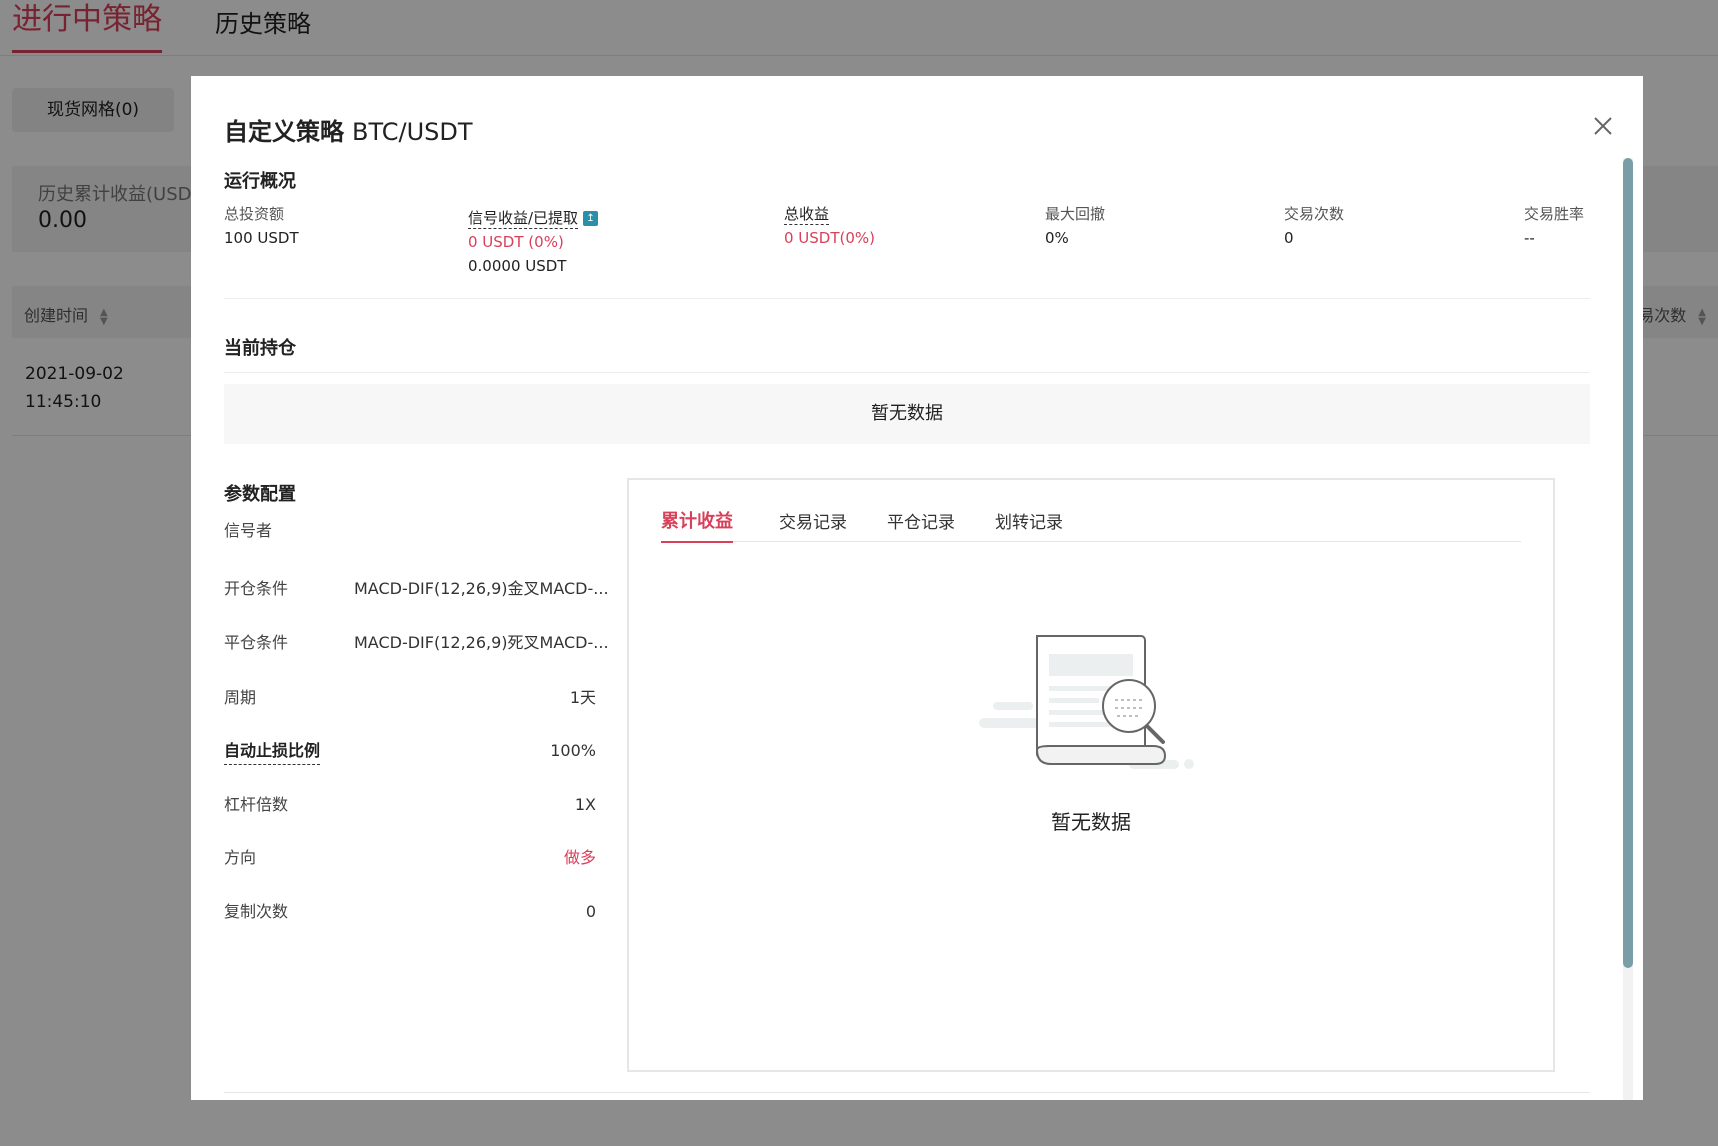 The height and width of the screenshot is (1146, 1718). Describe the element at coordinates (1091, 511) in the screenshot. I see `records-tabs: 累计收益 交易记录 平仓记录 划转记录` at that location.